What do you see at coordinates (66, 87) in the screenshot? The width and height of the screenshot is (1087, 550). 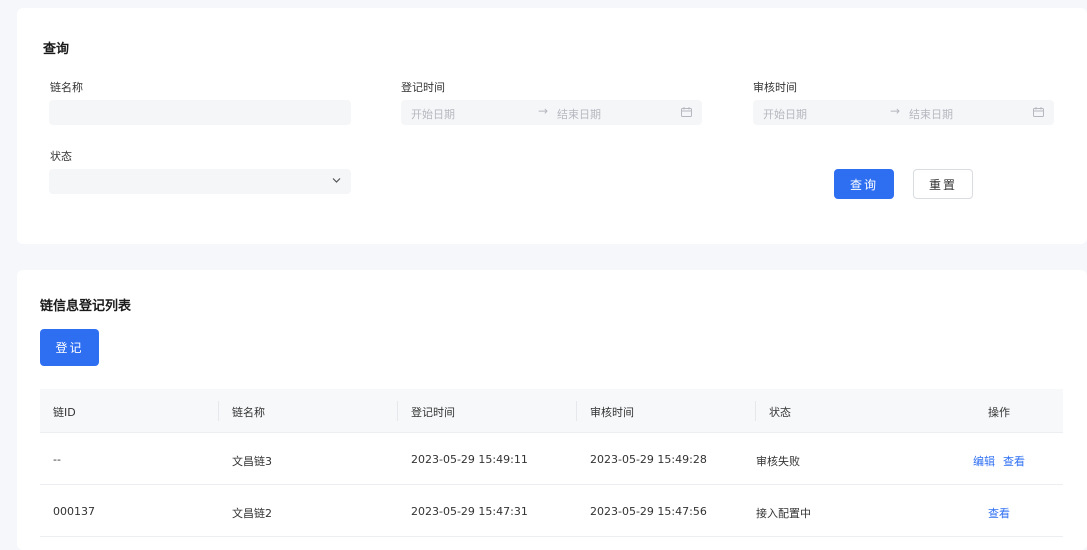 I see `chain-name-label: 链名称` at bounding box center [66, 87].